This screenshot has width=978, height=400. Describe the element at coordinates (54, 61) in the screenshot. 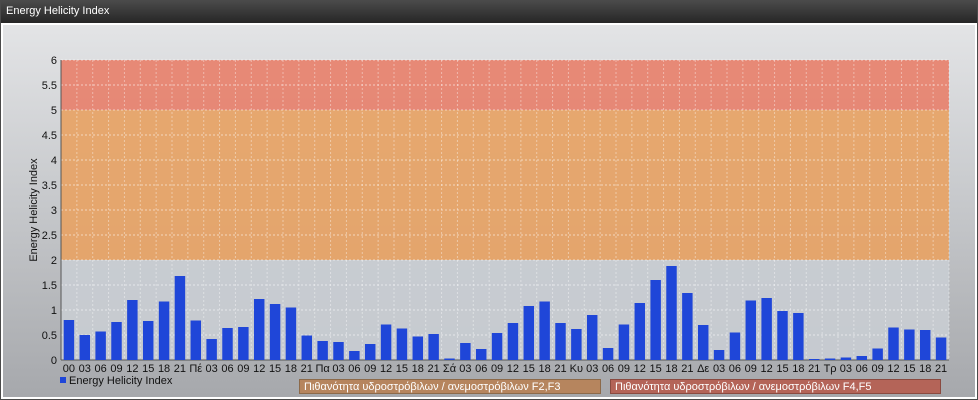

I see `y-tick-label: 6` at that location.